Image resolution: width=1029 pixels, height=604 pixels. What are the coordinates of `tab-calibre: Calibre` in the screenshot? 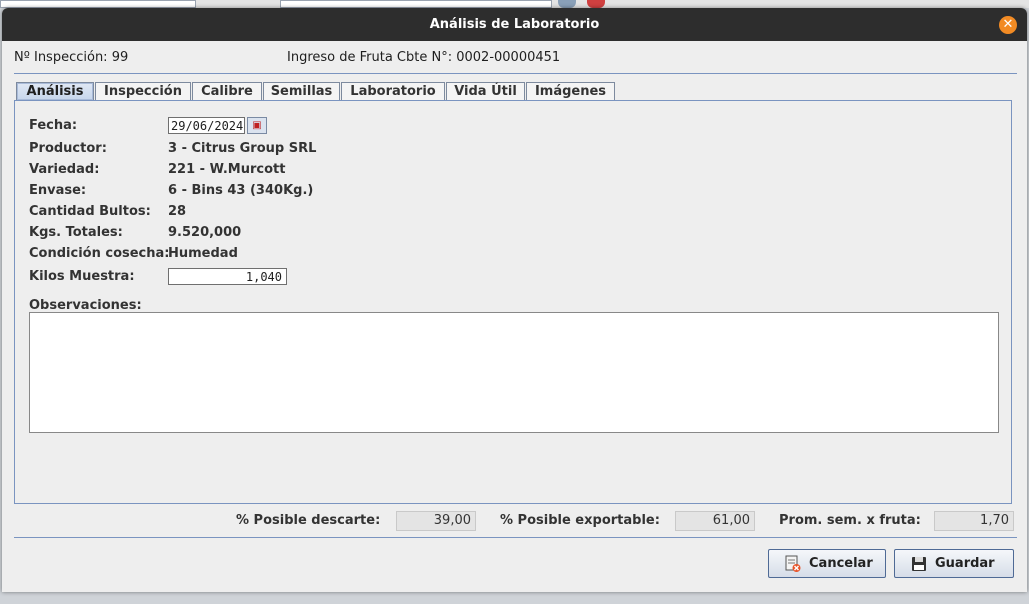 It's located at (227, 91).